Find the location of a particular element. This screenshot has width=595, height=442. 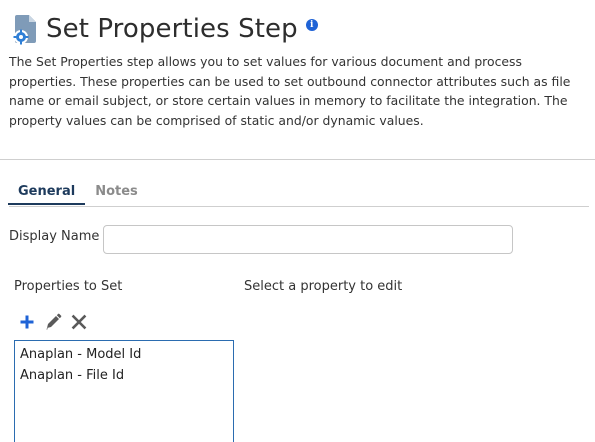

section-divider is located at coordinates (297, 159).